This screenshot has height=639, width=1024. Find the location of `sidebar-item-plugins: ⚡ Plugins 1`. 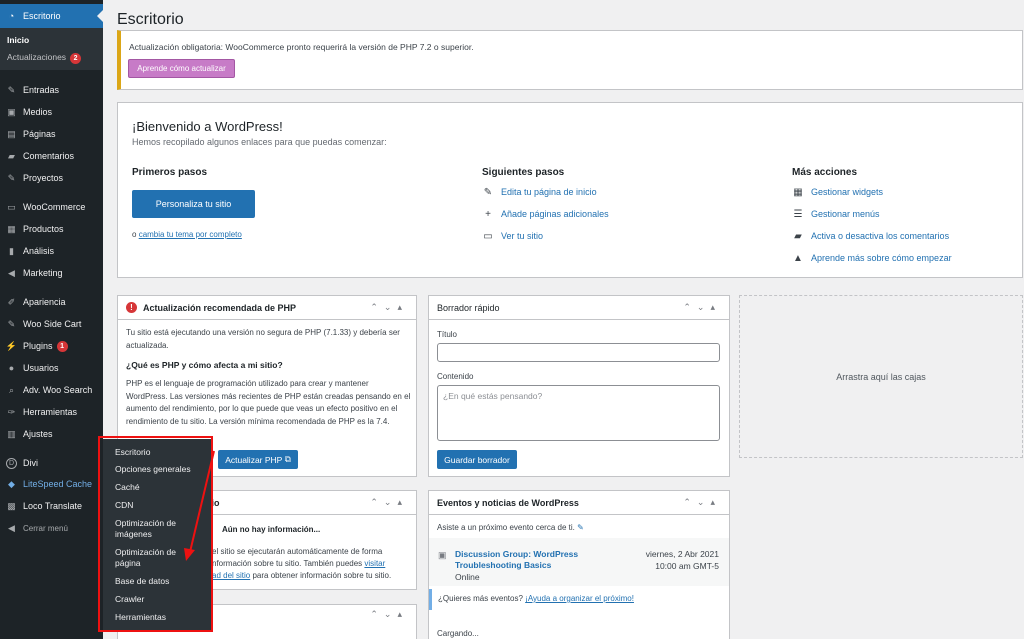

sidebar-item-plugins: ⚡ Plugins 1 is located at coordinates (51, 346).